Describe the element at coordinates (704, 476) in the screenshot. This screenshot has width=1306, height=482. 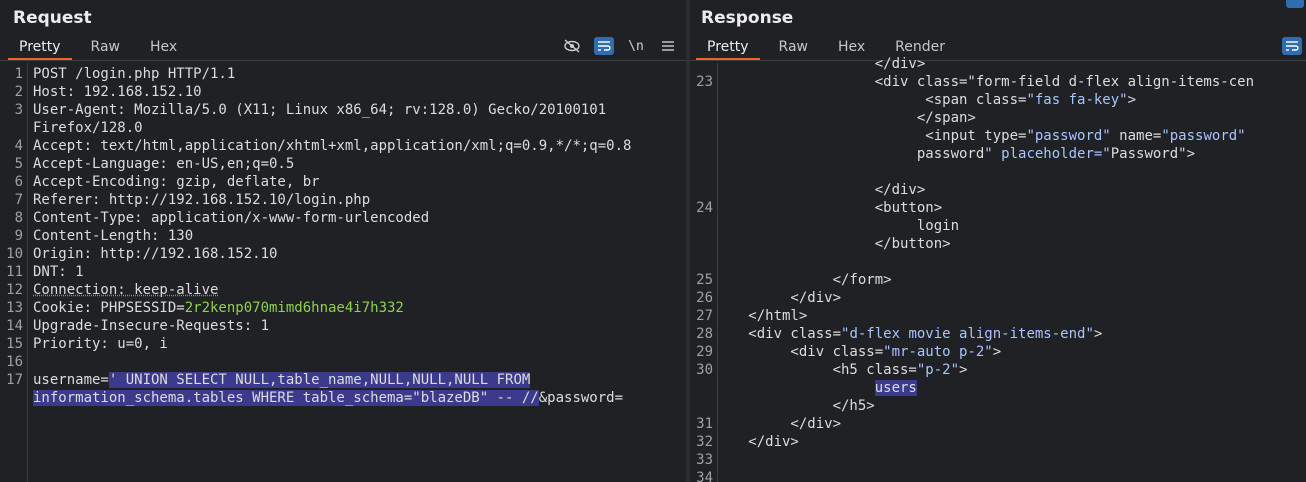
I see `line-number: 34` at that location.